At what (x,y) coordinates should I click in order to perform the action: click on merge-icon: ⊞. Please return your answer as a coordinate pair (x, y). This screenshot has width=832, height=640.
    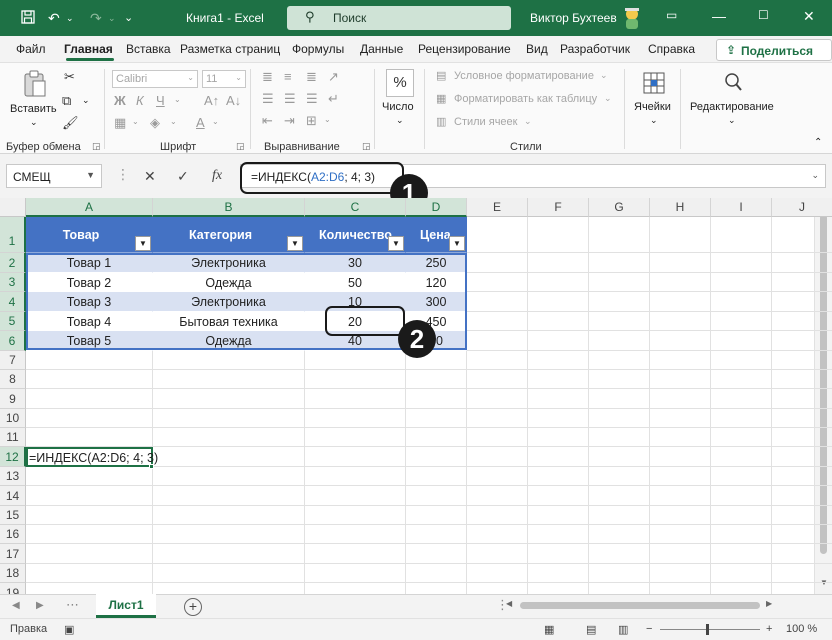
    Looking at the image, I should click on (311, 121).